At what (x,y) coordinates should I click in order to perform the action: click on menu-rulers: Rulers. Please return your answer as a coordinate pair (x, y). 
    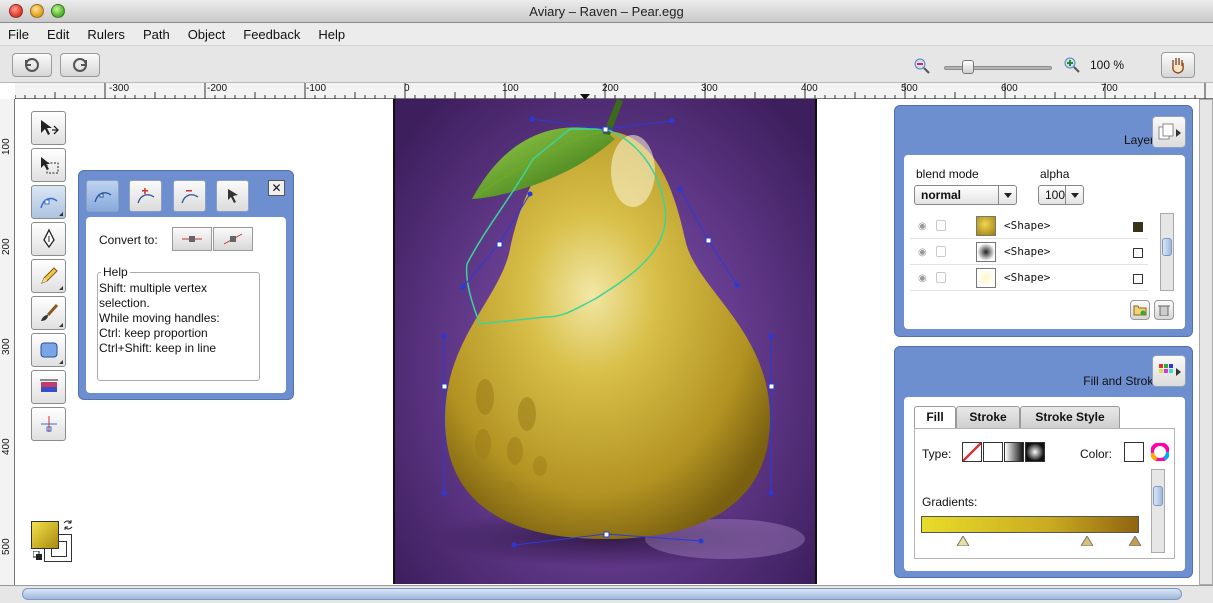
    Looking at the image, I should click on (107, 34).